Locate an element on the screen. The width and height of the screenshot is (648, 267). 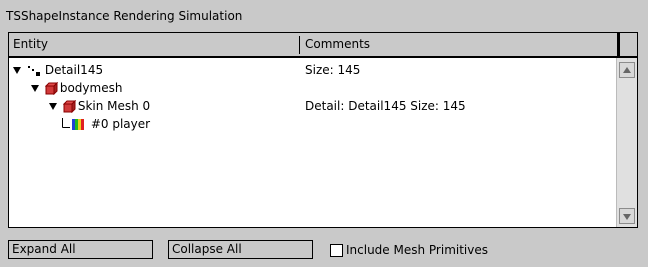
tree-row-detail145: Detail145 Size: 145 is located at coordinates (317, 70).